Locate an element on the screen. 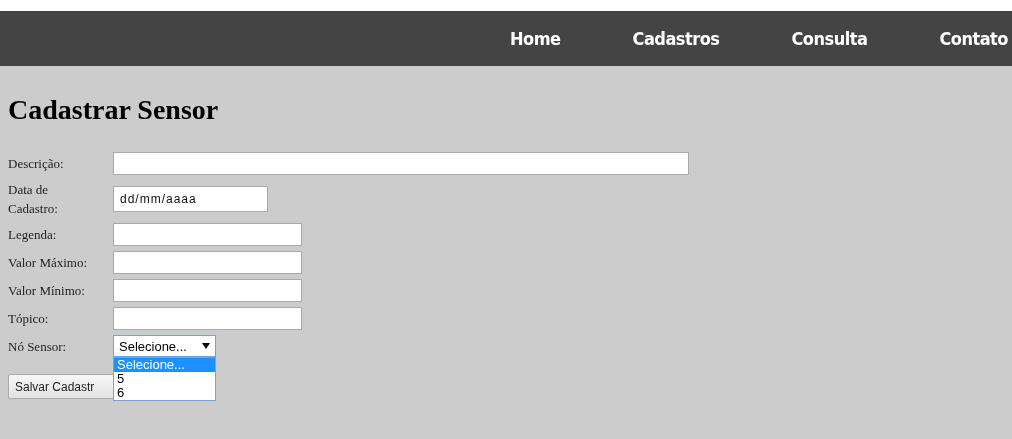 The width and height of the screenshot is (1012, 439). field-label: Legenda: is located at coordinates (33, 235).